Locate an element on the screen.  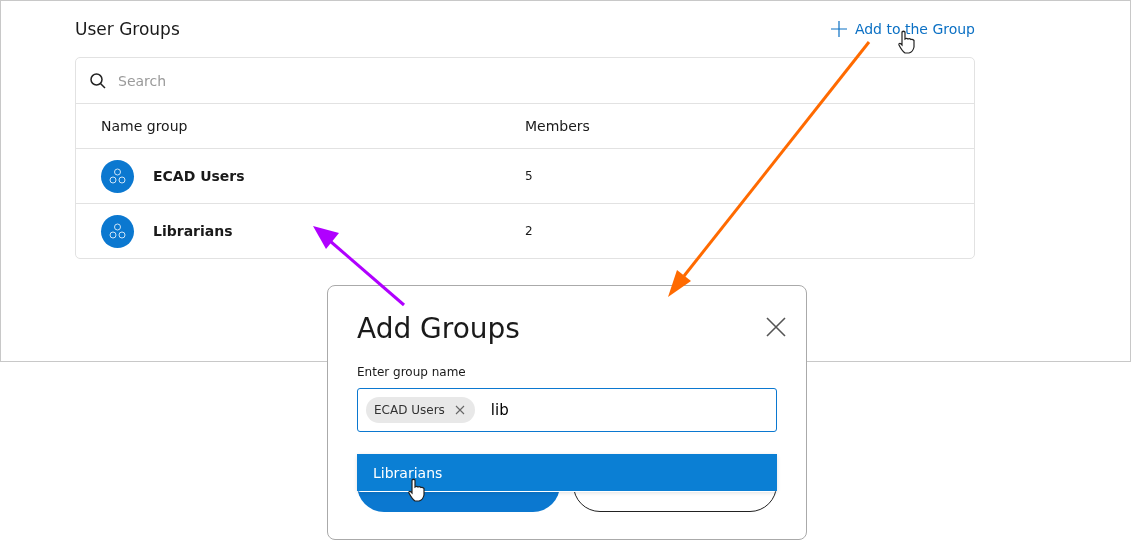
search-field: Search is located at coordinates (538, 80).